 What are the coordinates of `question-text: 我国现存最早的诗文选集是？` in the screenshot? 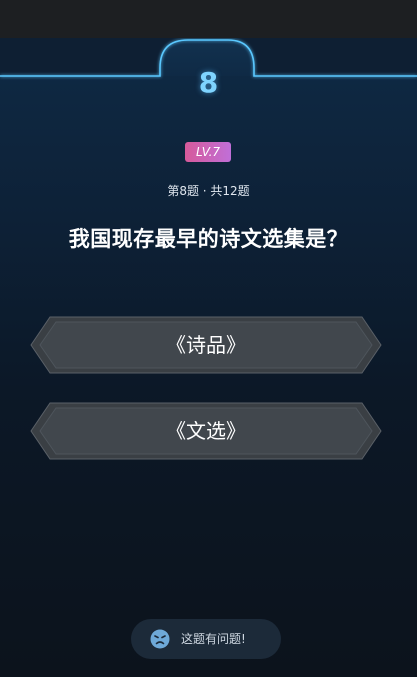 It's located at (208, 239).